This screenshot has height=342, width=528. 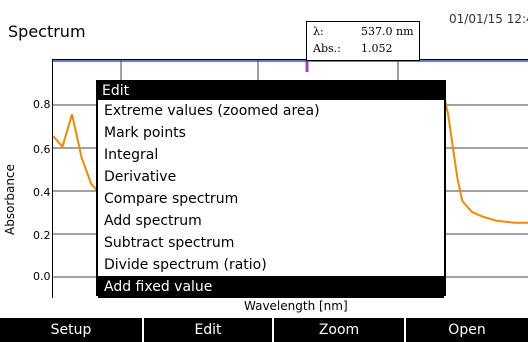 What do you see at coordinates (488, 19) in the screenshot?
I see `datetime: 01/01/15 12:42` at bounding box center [488, 19].